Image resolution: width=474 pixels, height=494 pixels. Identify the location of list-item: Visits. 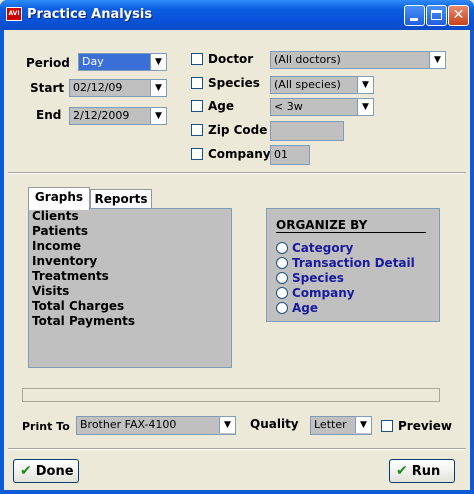
(130, 291).